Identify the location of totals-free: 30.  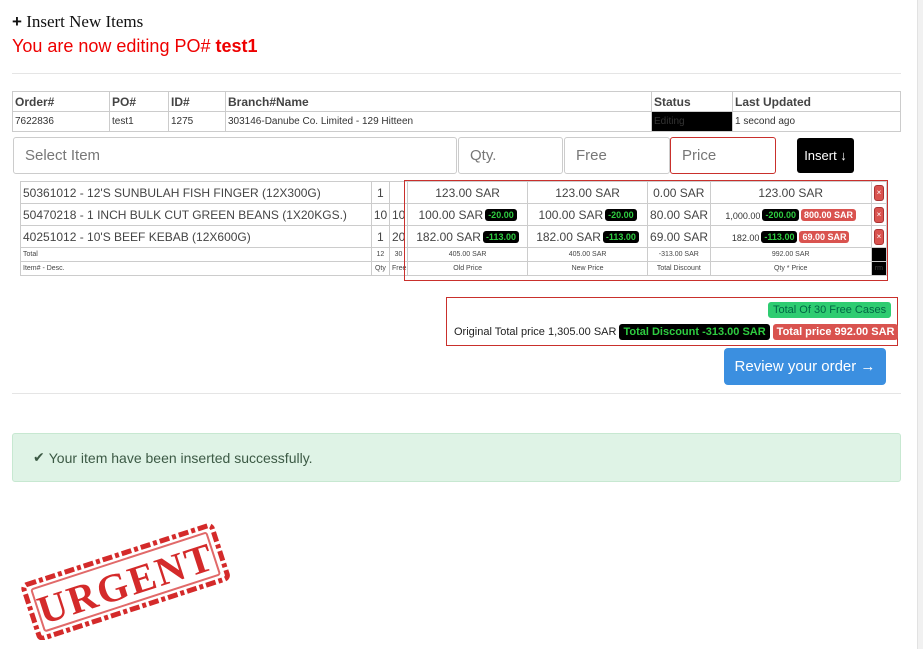
(398, 254).